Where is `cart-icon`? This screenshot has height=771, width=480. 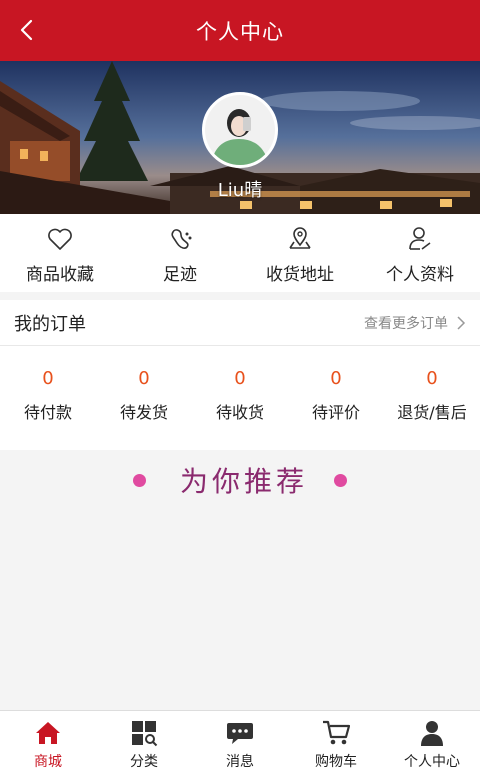 cart-icon is located at coordinates (336, 732).